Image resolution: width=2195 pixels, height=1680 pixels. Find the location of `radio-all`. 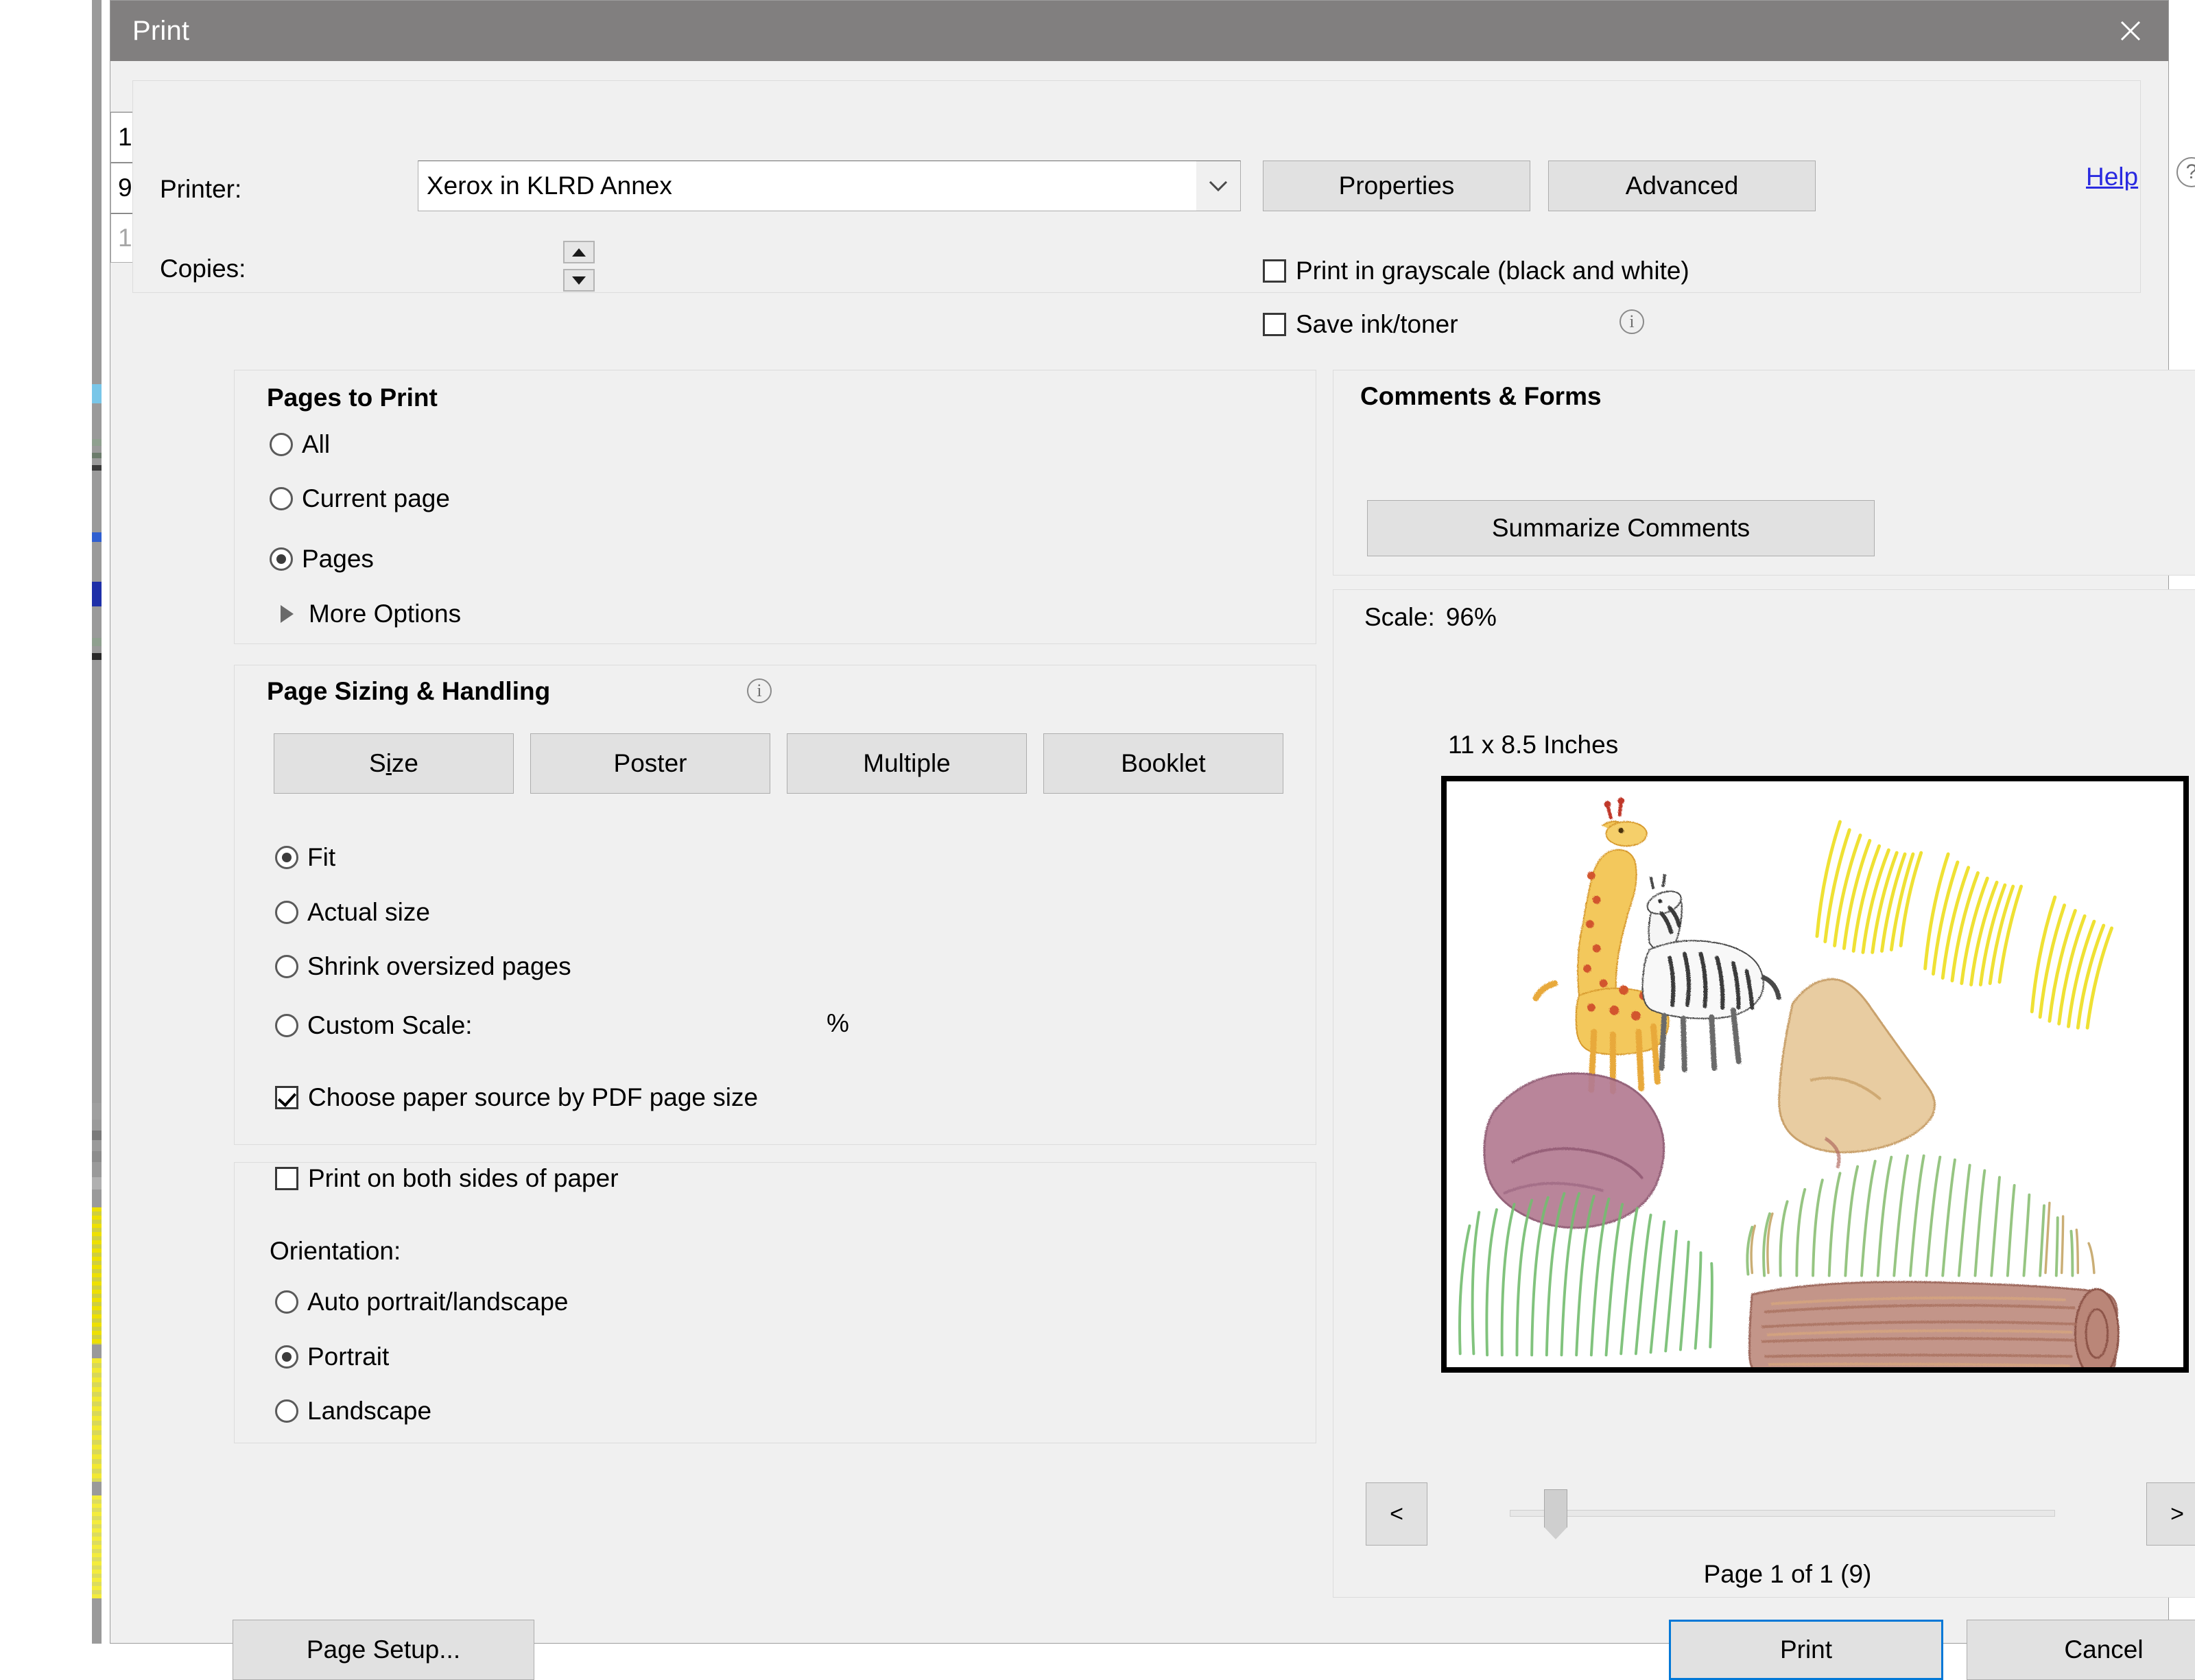

radio-all is located at coordinates (281, 444).